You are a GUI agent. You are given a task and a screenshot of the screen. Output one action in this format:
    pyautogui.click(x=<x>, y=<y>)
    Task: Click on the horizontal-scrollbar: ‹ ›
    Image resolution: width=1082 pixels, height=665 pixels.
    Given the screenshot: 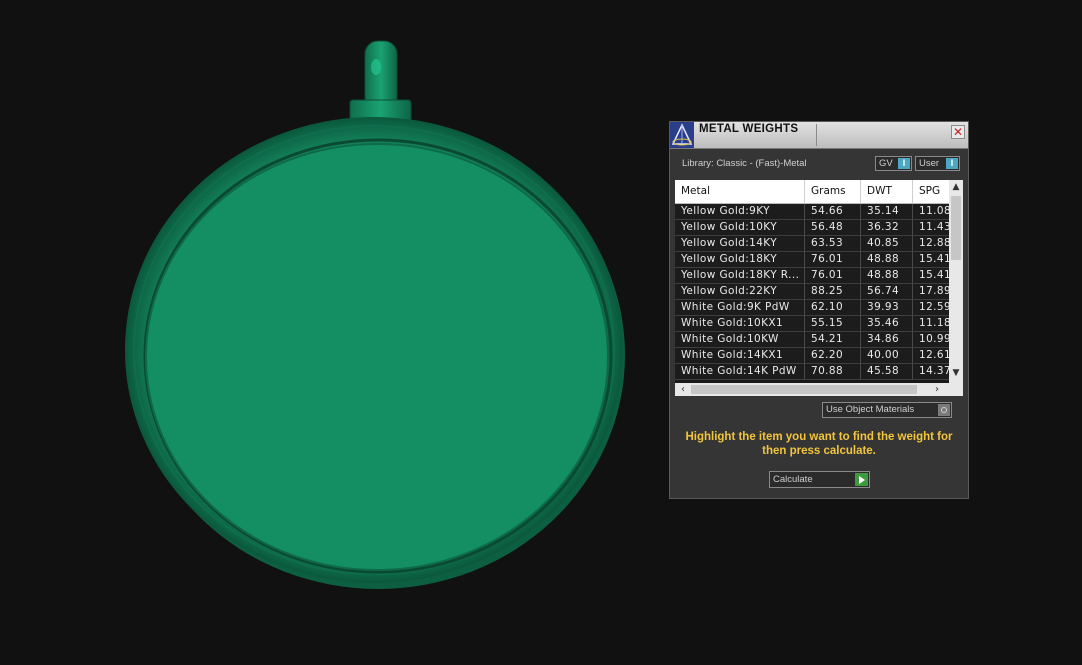 What is the action you would take?
    pyautogui.click(x=819, y=389)
    